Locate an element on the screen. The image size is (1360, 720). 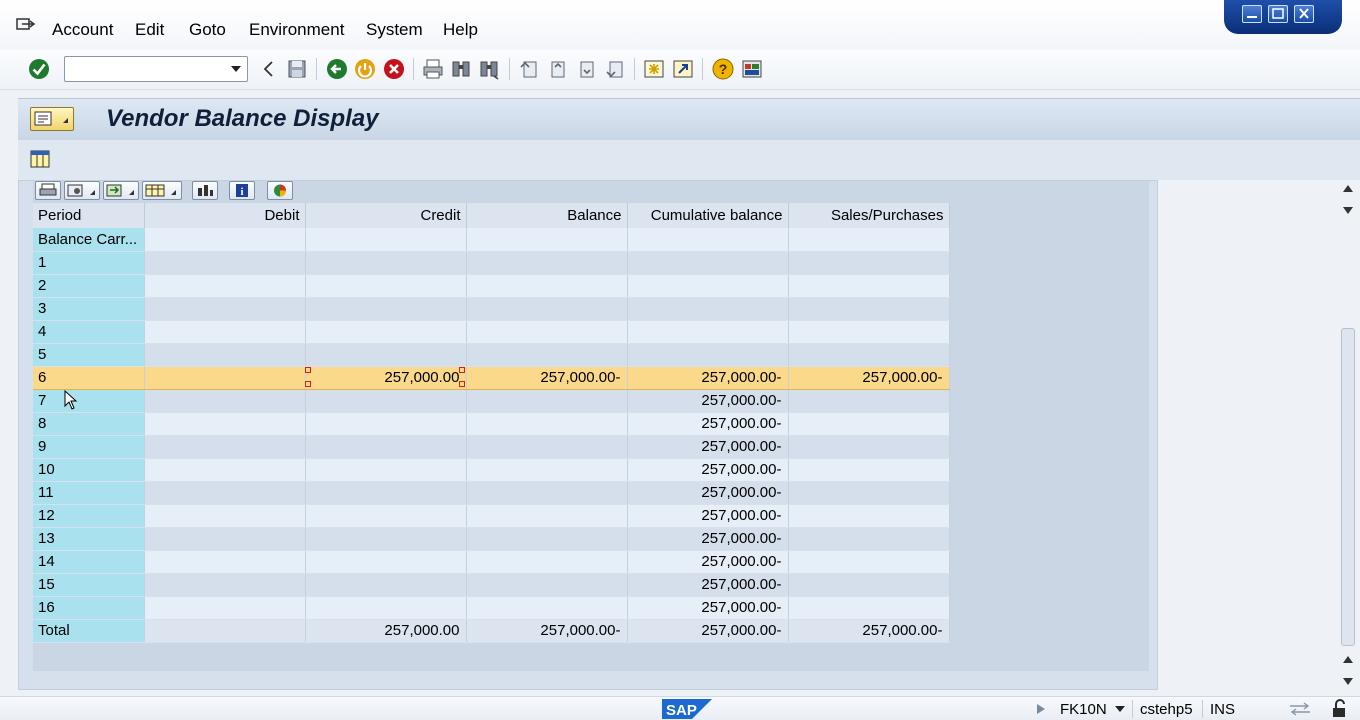
vertical-scrollbar is located at coordinates (1348, 487).